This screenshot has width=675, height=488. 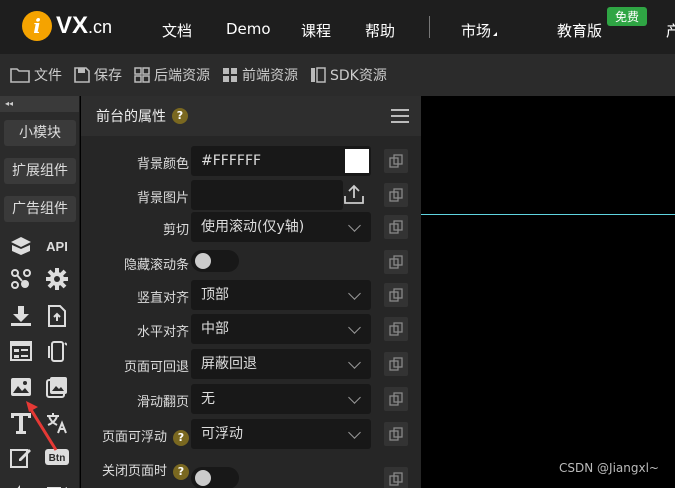 I want to click on file-button: 文件, so click(x=36, y=75).